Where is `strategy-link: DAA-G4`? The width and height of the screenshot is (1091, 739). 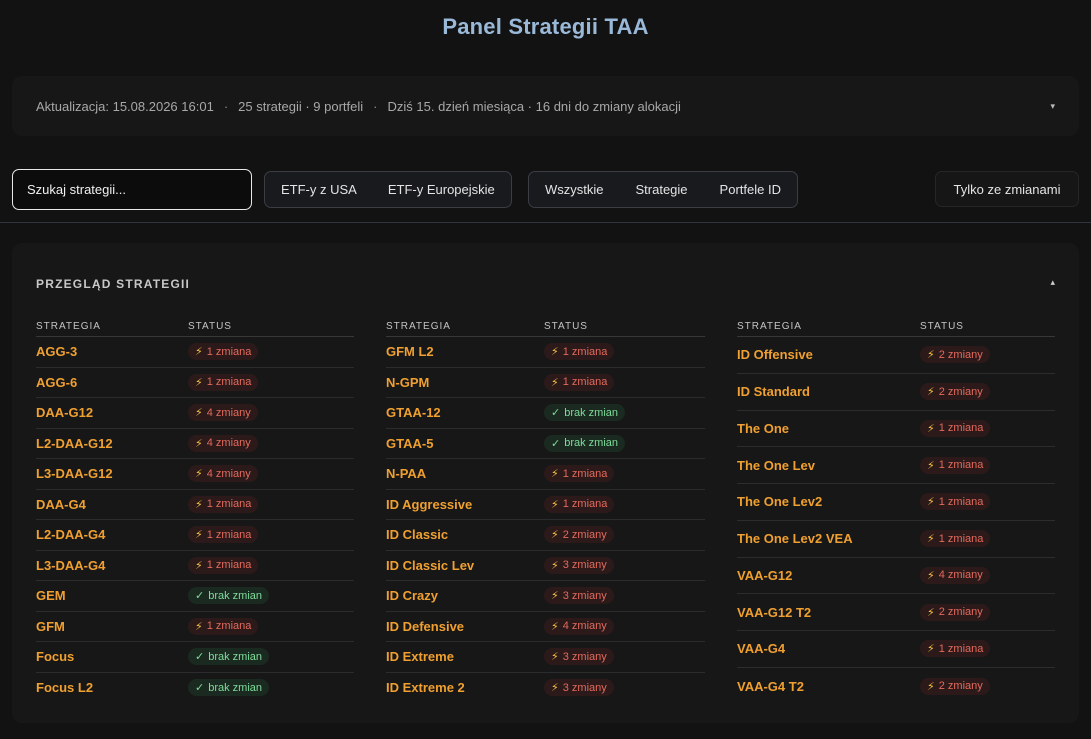 strategy-link: DAA-G4 is located at coordinates (112, 504).